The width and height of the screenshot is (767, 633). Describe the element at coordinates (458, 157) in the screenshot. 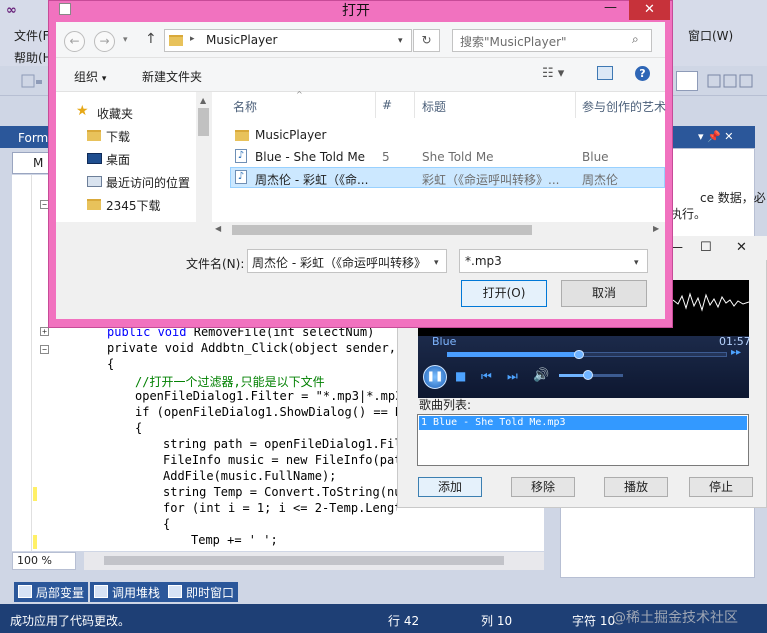

I see `file-title: She Told Me` at that location.